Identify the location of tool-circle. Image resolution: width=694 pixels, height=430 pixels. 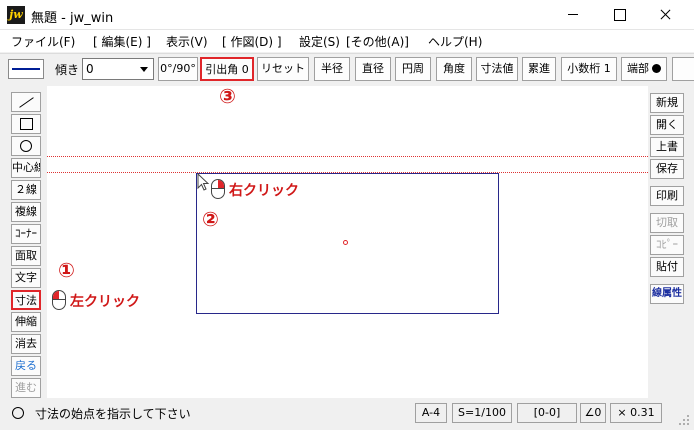
(26, 146).